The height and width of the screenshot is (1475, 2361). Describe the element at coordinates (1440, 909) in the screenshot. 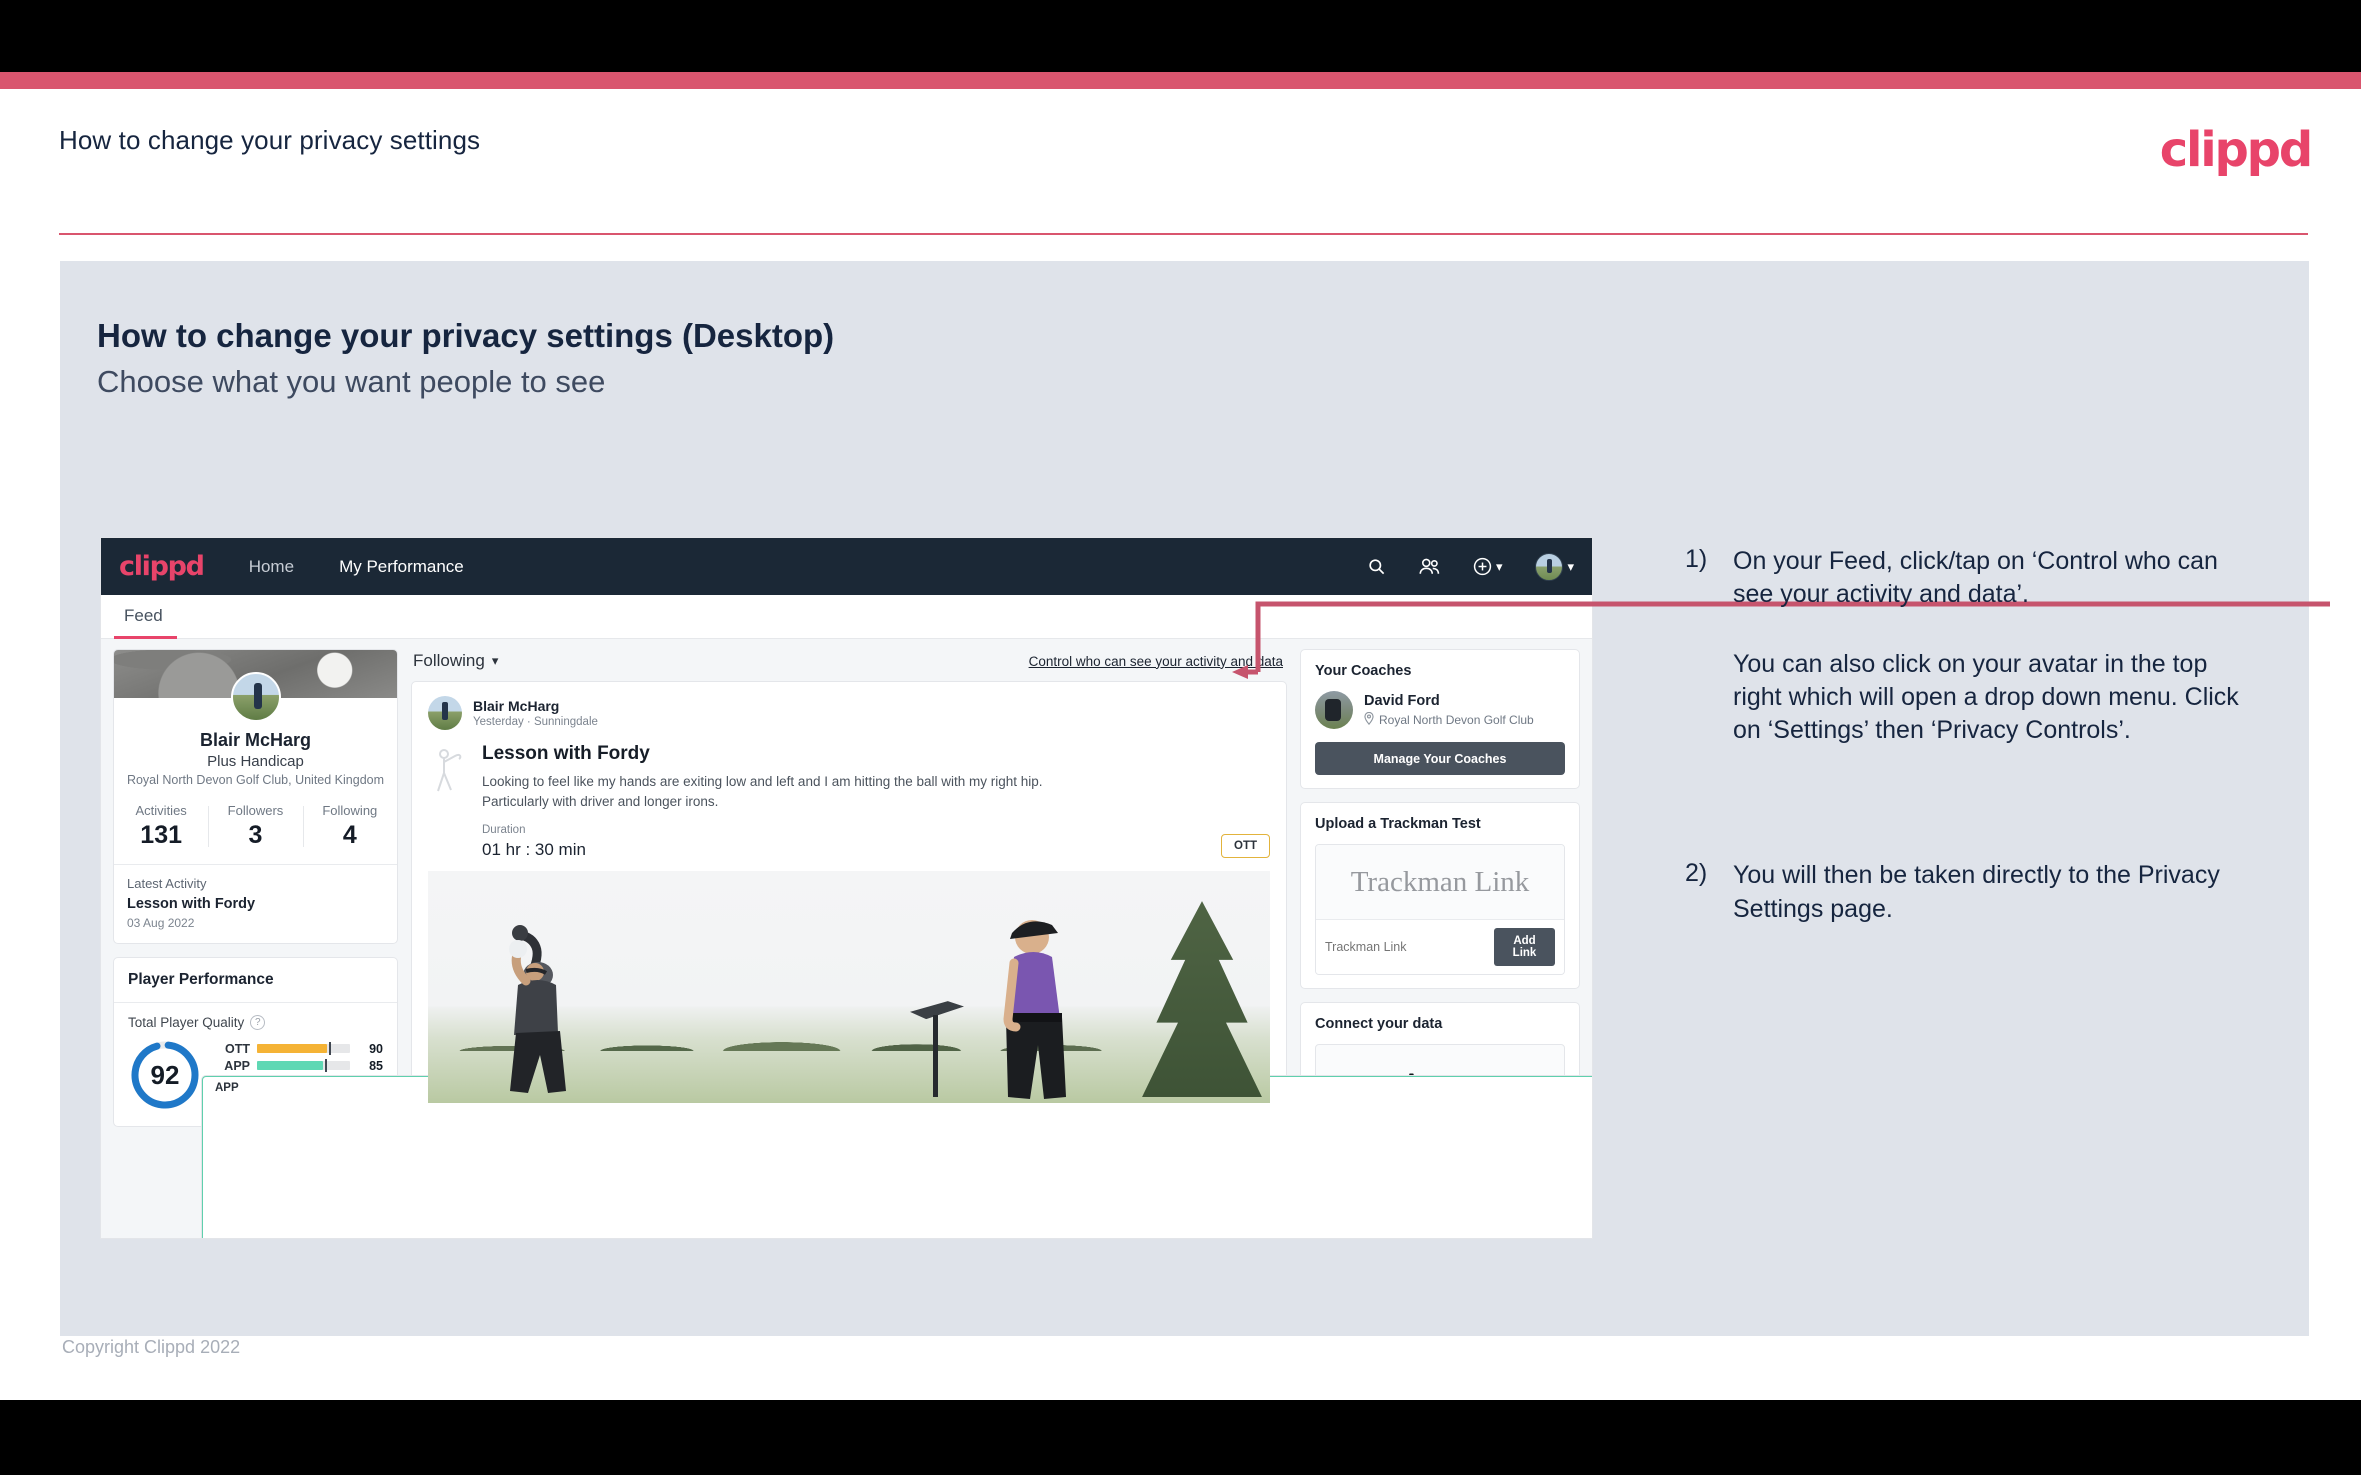

I see `trackman-box: Trackman Link Add Link` at that location.